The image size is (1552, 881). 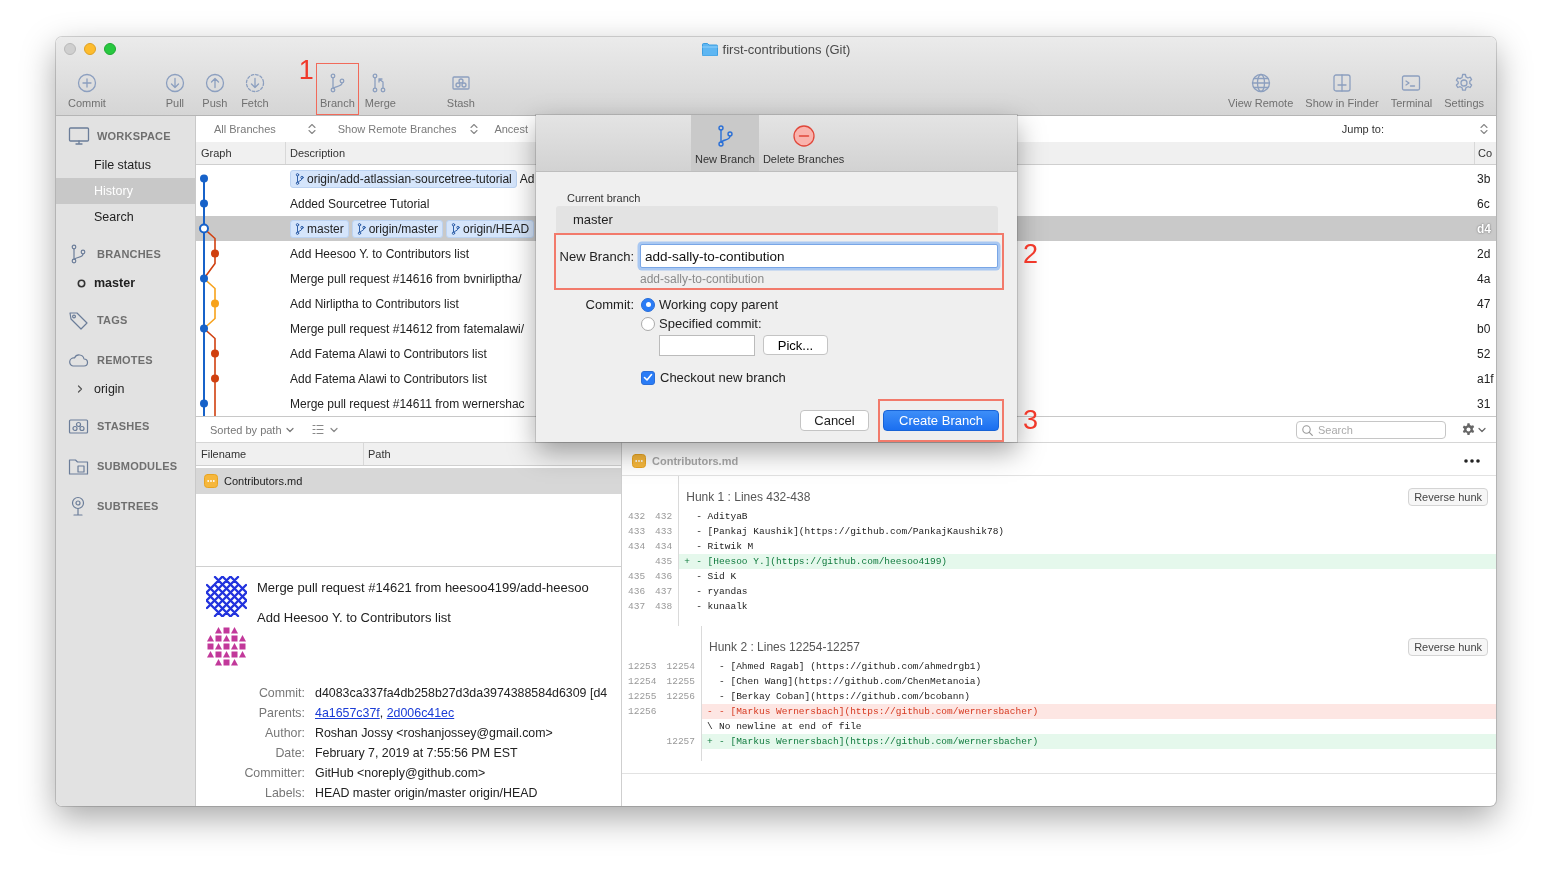 I want to click on annotation-number: 2, so click(x=1031, y=254).